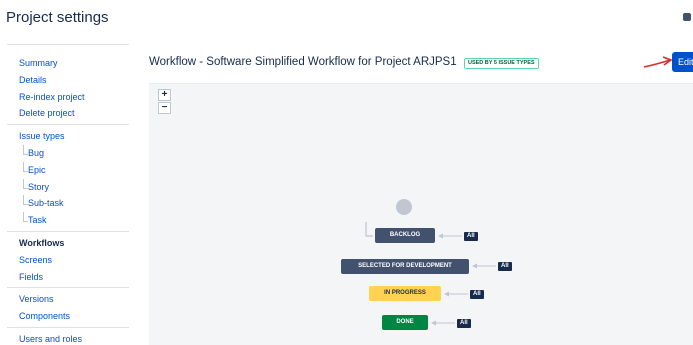 The height and width of the screenshot is (345, 693). Describe the element at coordinates (404, 207) in the screenshot. I see `start-node-icon` at that location.